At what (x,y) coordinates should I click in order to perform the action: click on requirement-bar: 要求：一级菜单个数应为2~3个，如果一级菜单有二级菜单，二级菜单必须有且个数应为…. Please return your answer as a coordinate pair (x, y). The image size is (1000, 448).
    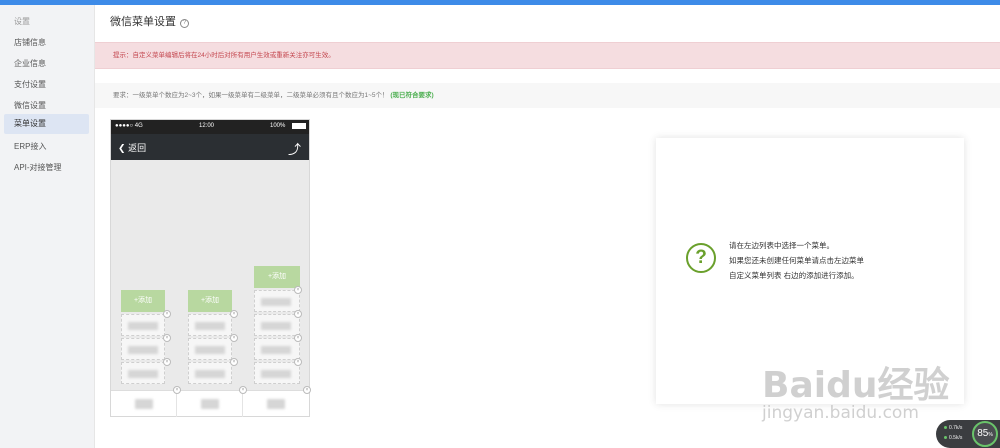
    Looking at the image, I should click on (547, 95).